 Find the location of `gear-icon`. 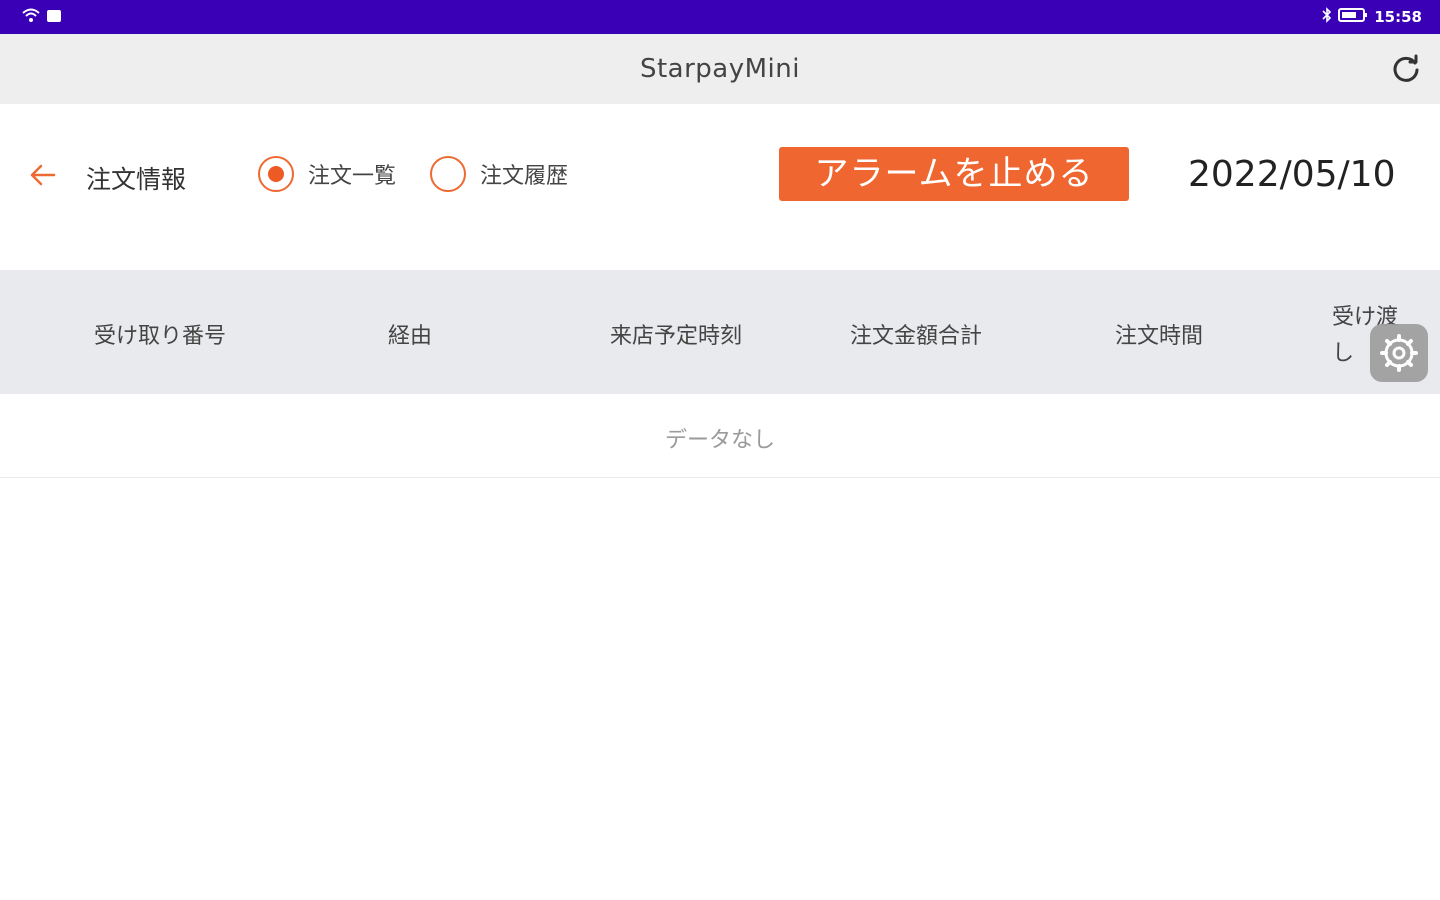

gear-icon is located at coordinates (1399, 353).